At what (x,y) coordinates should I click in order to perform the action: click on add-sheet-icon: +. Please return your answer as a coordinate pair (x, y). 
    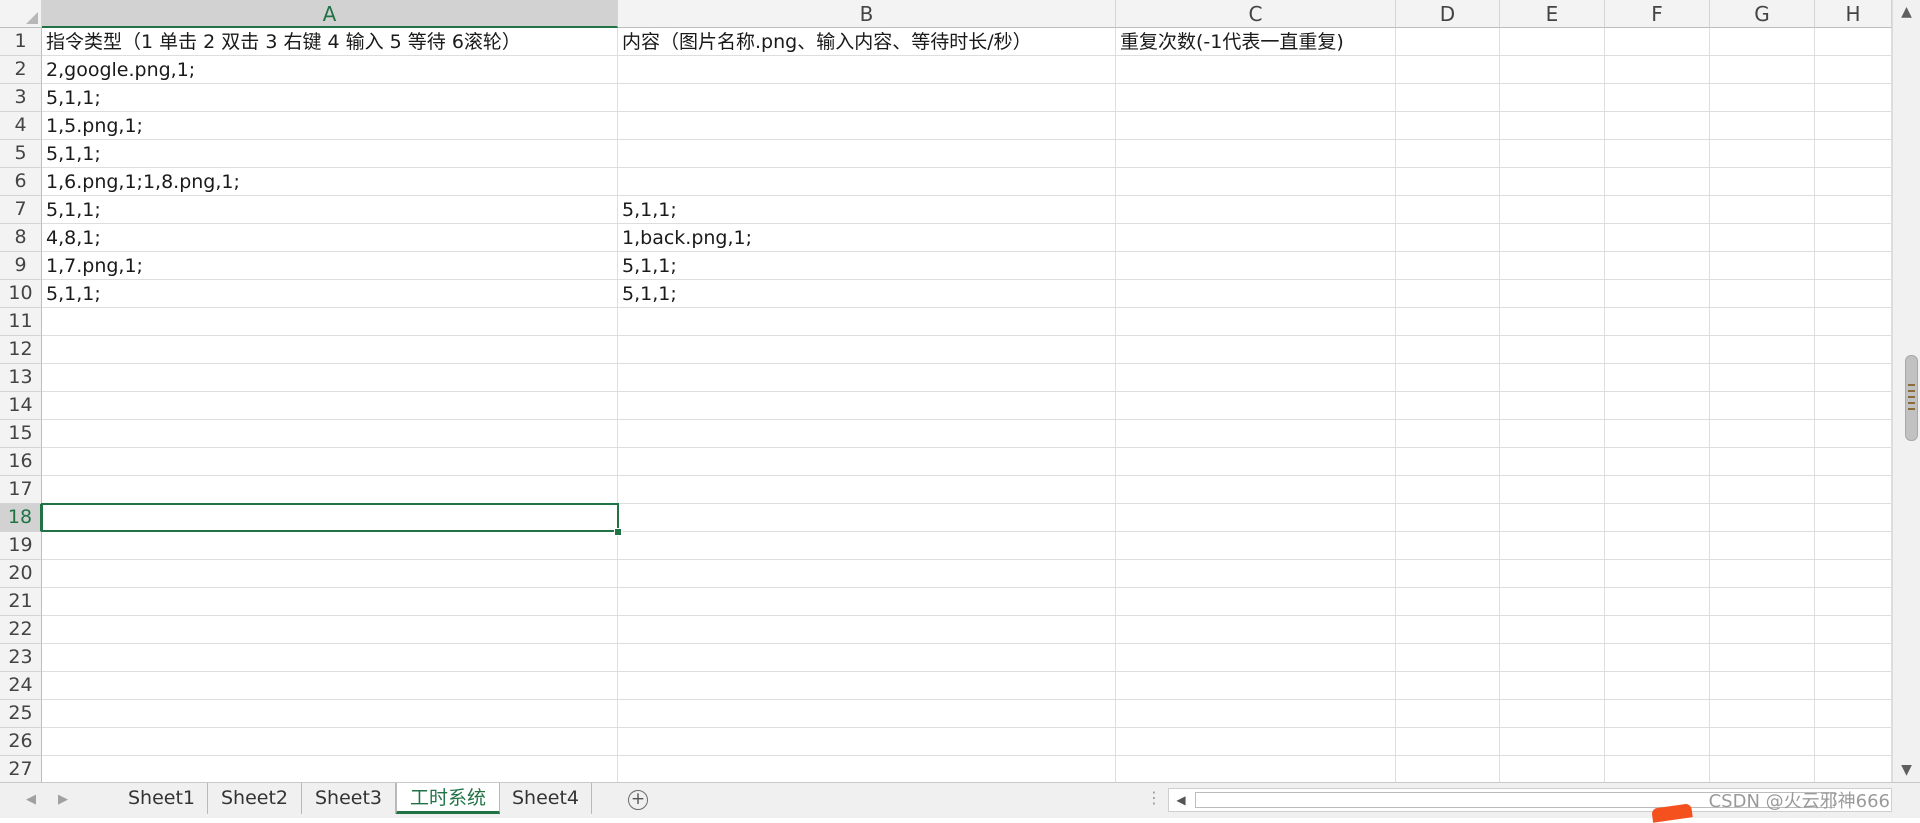
    Looking at the image, I should click on (638, 800).